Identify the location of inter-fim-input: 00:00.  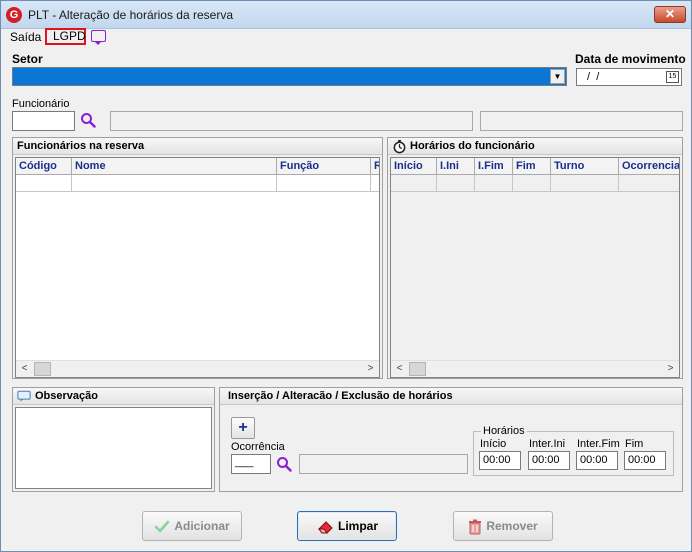
(597, 460).